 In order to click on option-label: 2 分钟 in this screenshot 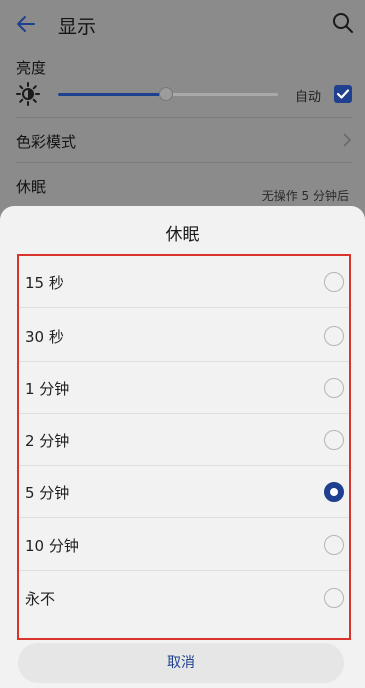, I will do `click(47, 441)`.